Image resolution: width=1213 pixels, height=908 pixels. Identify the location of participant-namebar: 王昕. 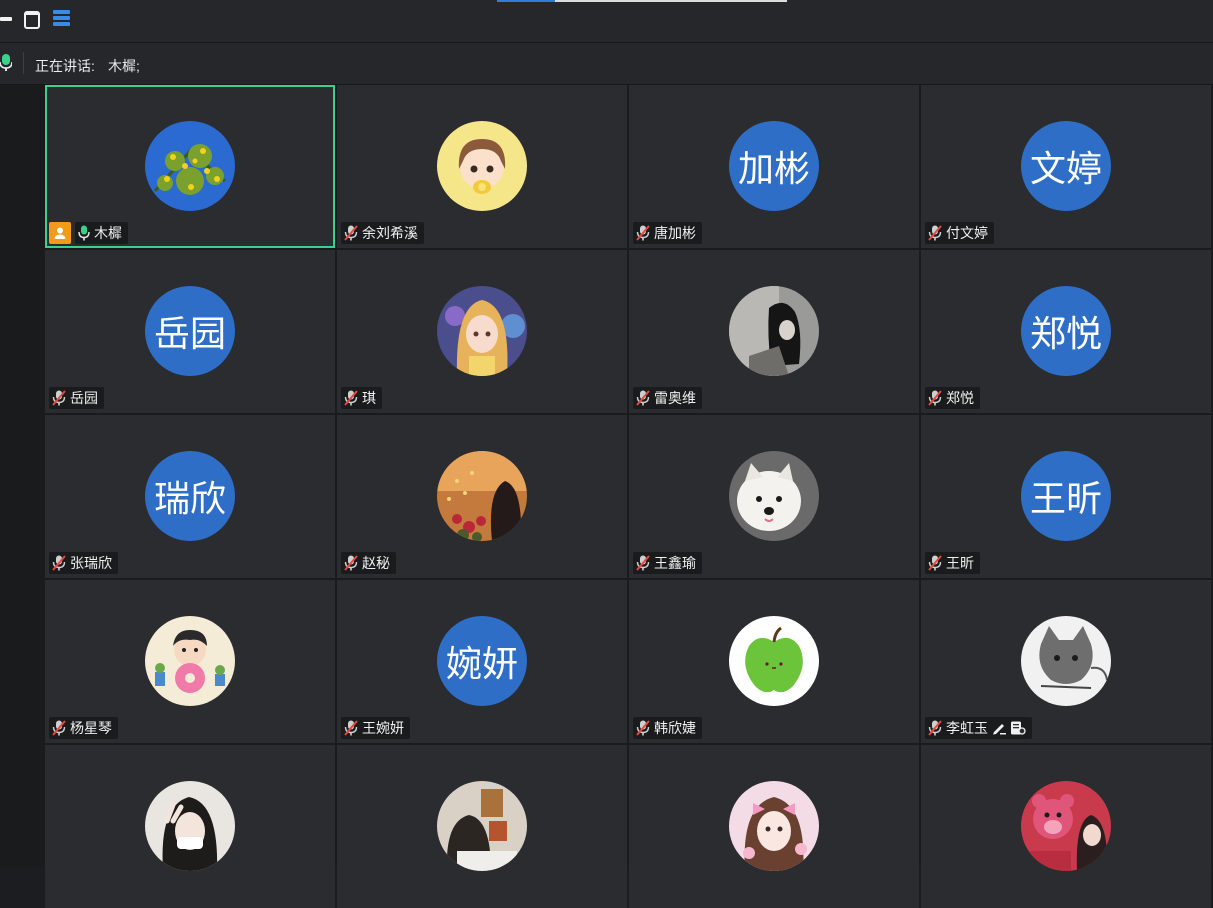
(952, 563).